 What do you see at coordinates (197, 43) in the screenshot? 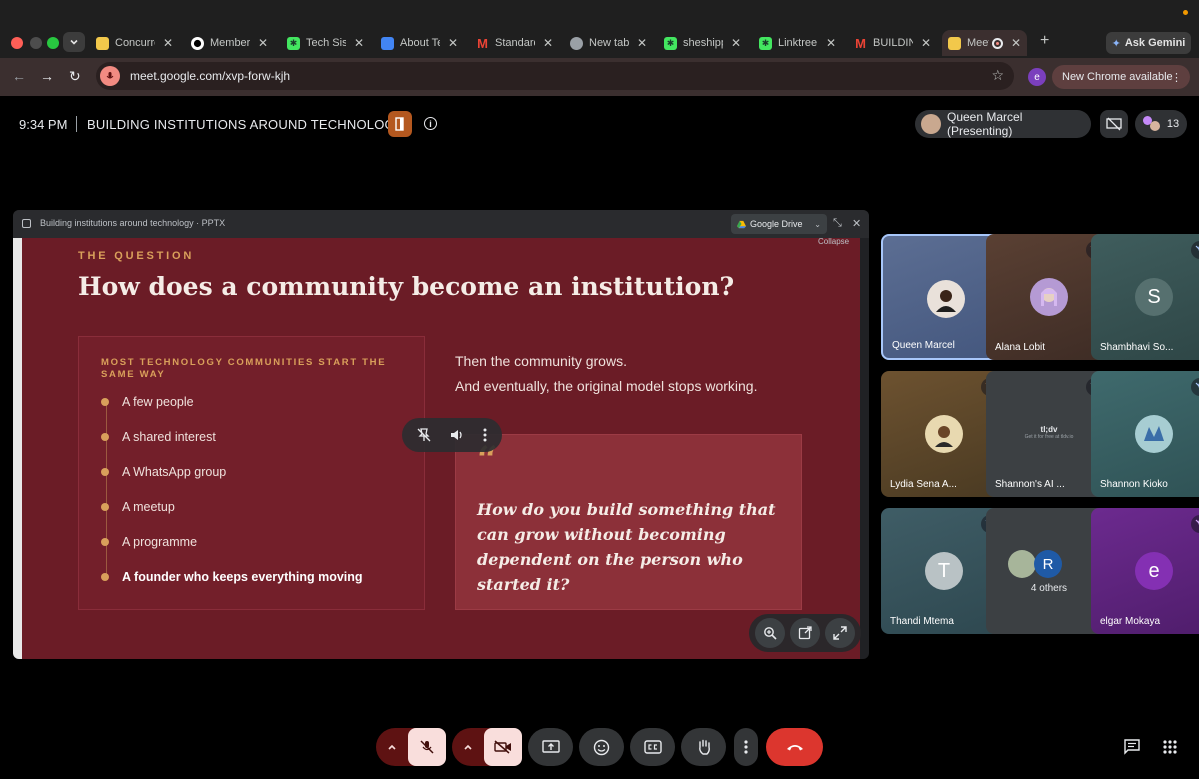
I see `github-icon` at bounding box center [197, 43].